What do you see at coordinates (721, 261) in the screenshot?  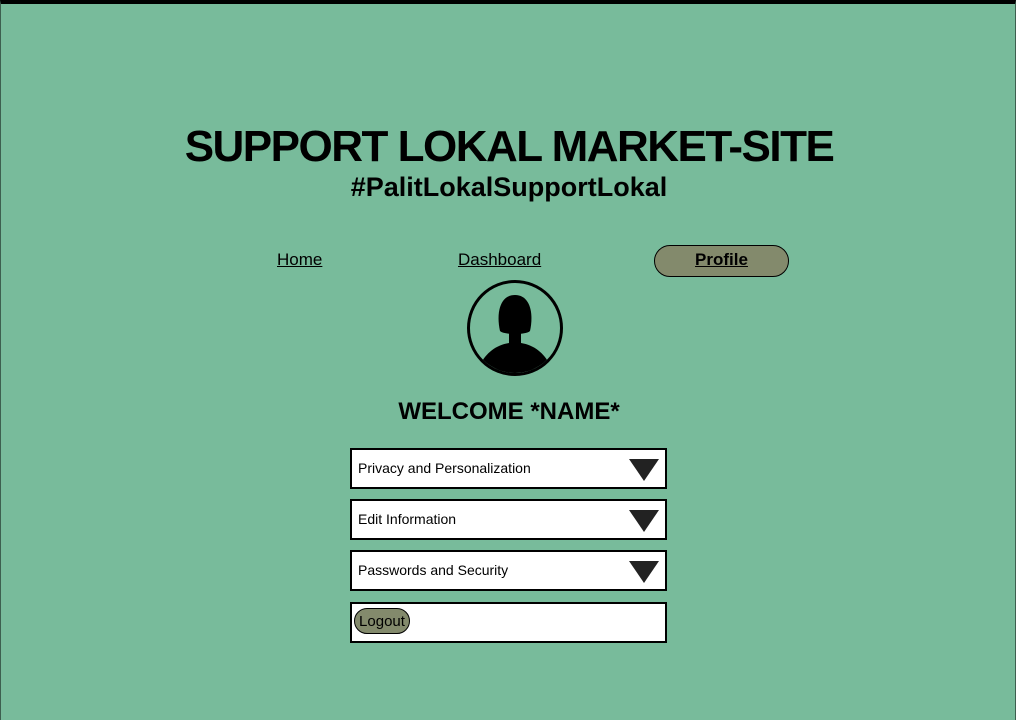 I see `nav-profile-link: Profile` at bounding box center [721, 261].